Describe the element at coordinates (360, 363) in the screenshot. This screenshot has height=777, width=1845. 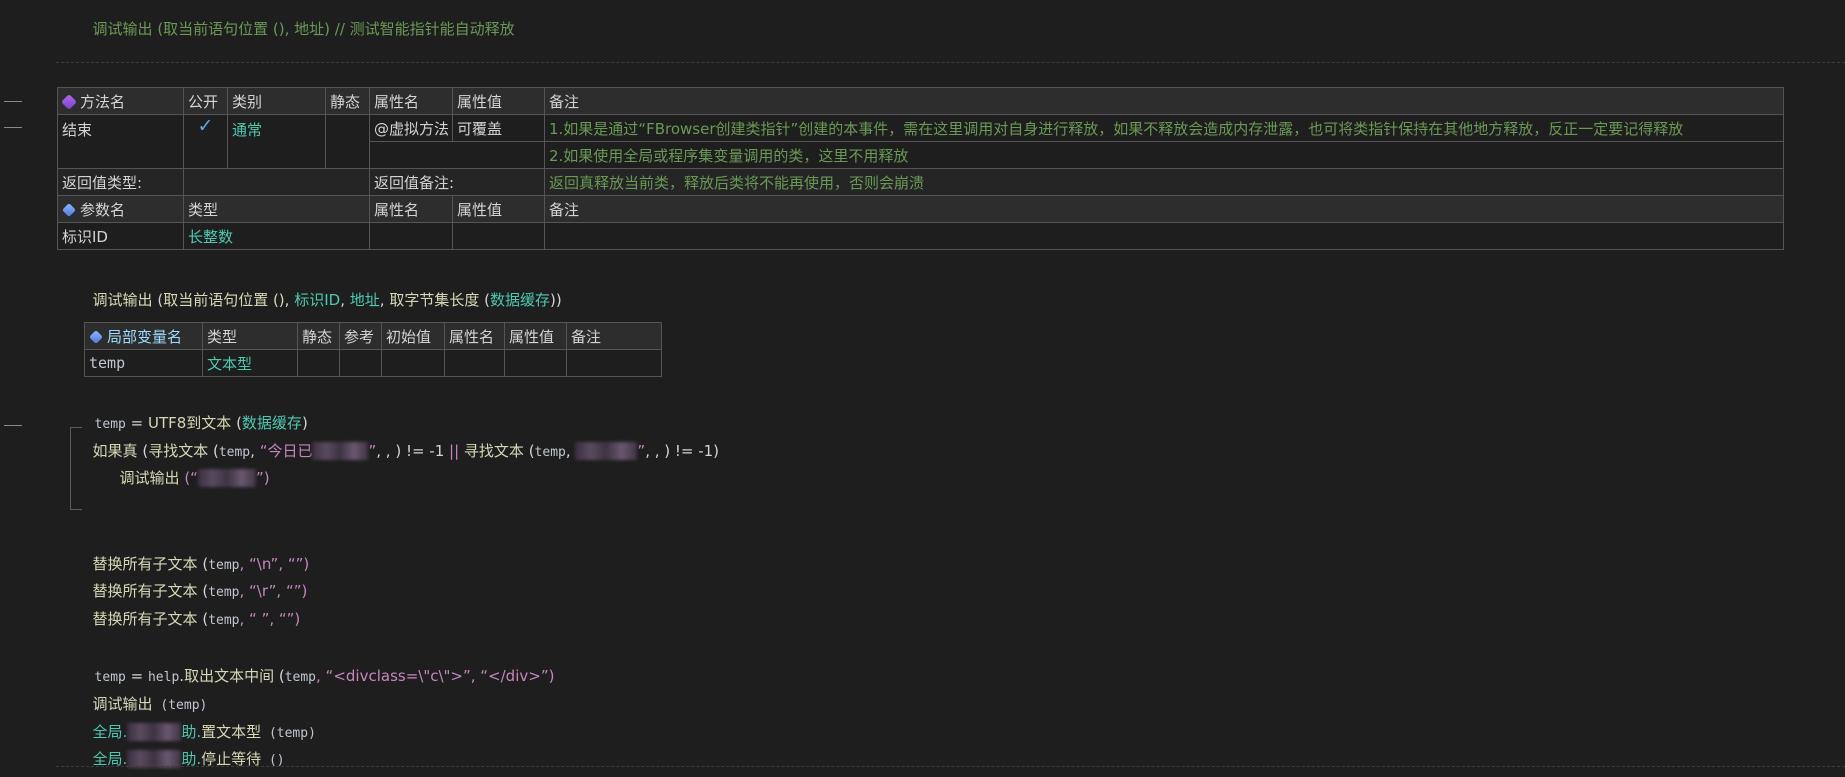
I see `local-ref-cell` at that location.